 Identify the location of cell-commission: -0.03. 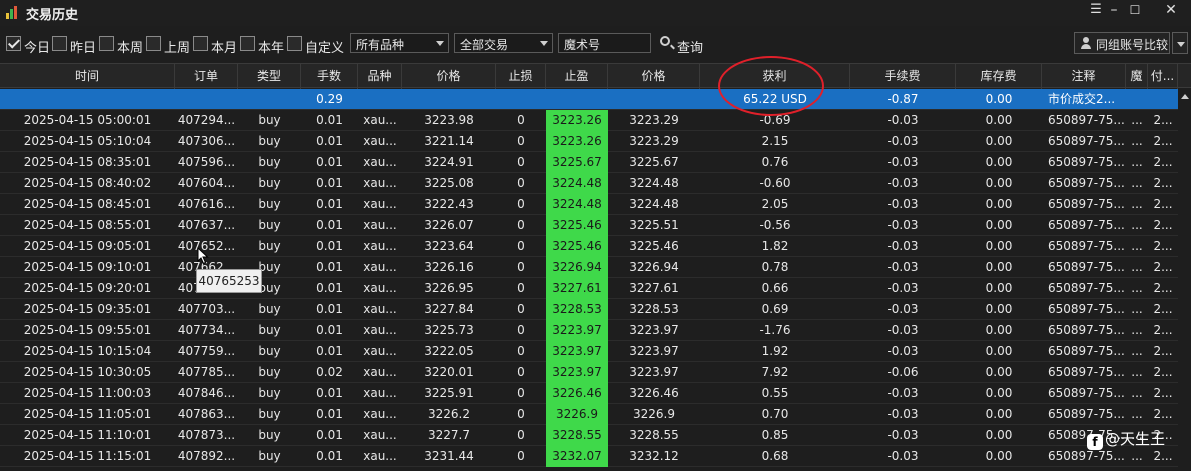
(903, 435).